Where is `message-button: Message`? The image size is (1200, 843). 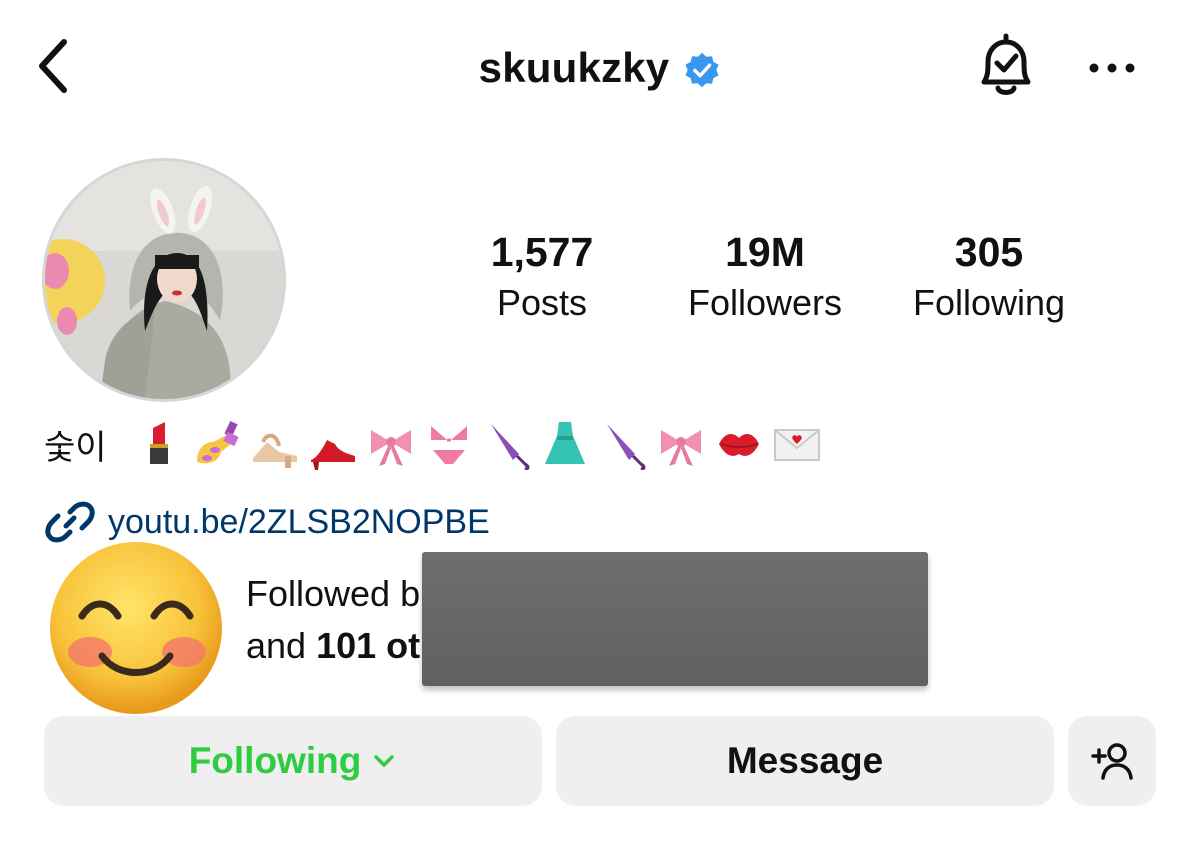 message-button: Message is located at coordinates (805, 761).